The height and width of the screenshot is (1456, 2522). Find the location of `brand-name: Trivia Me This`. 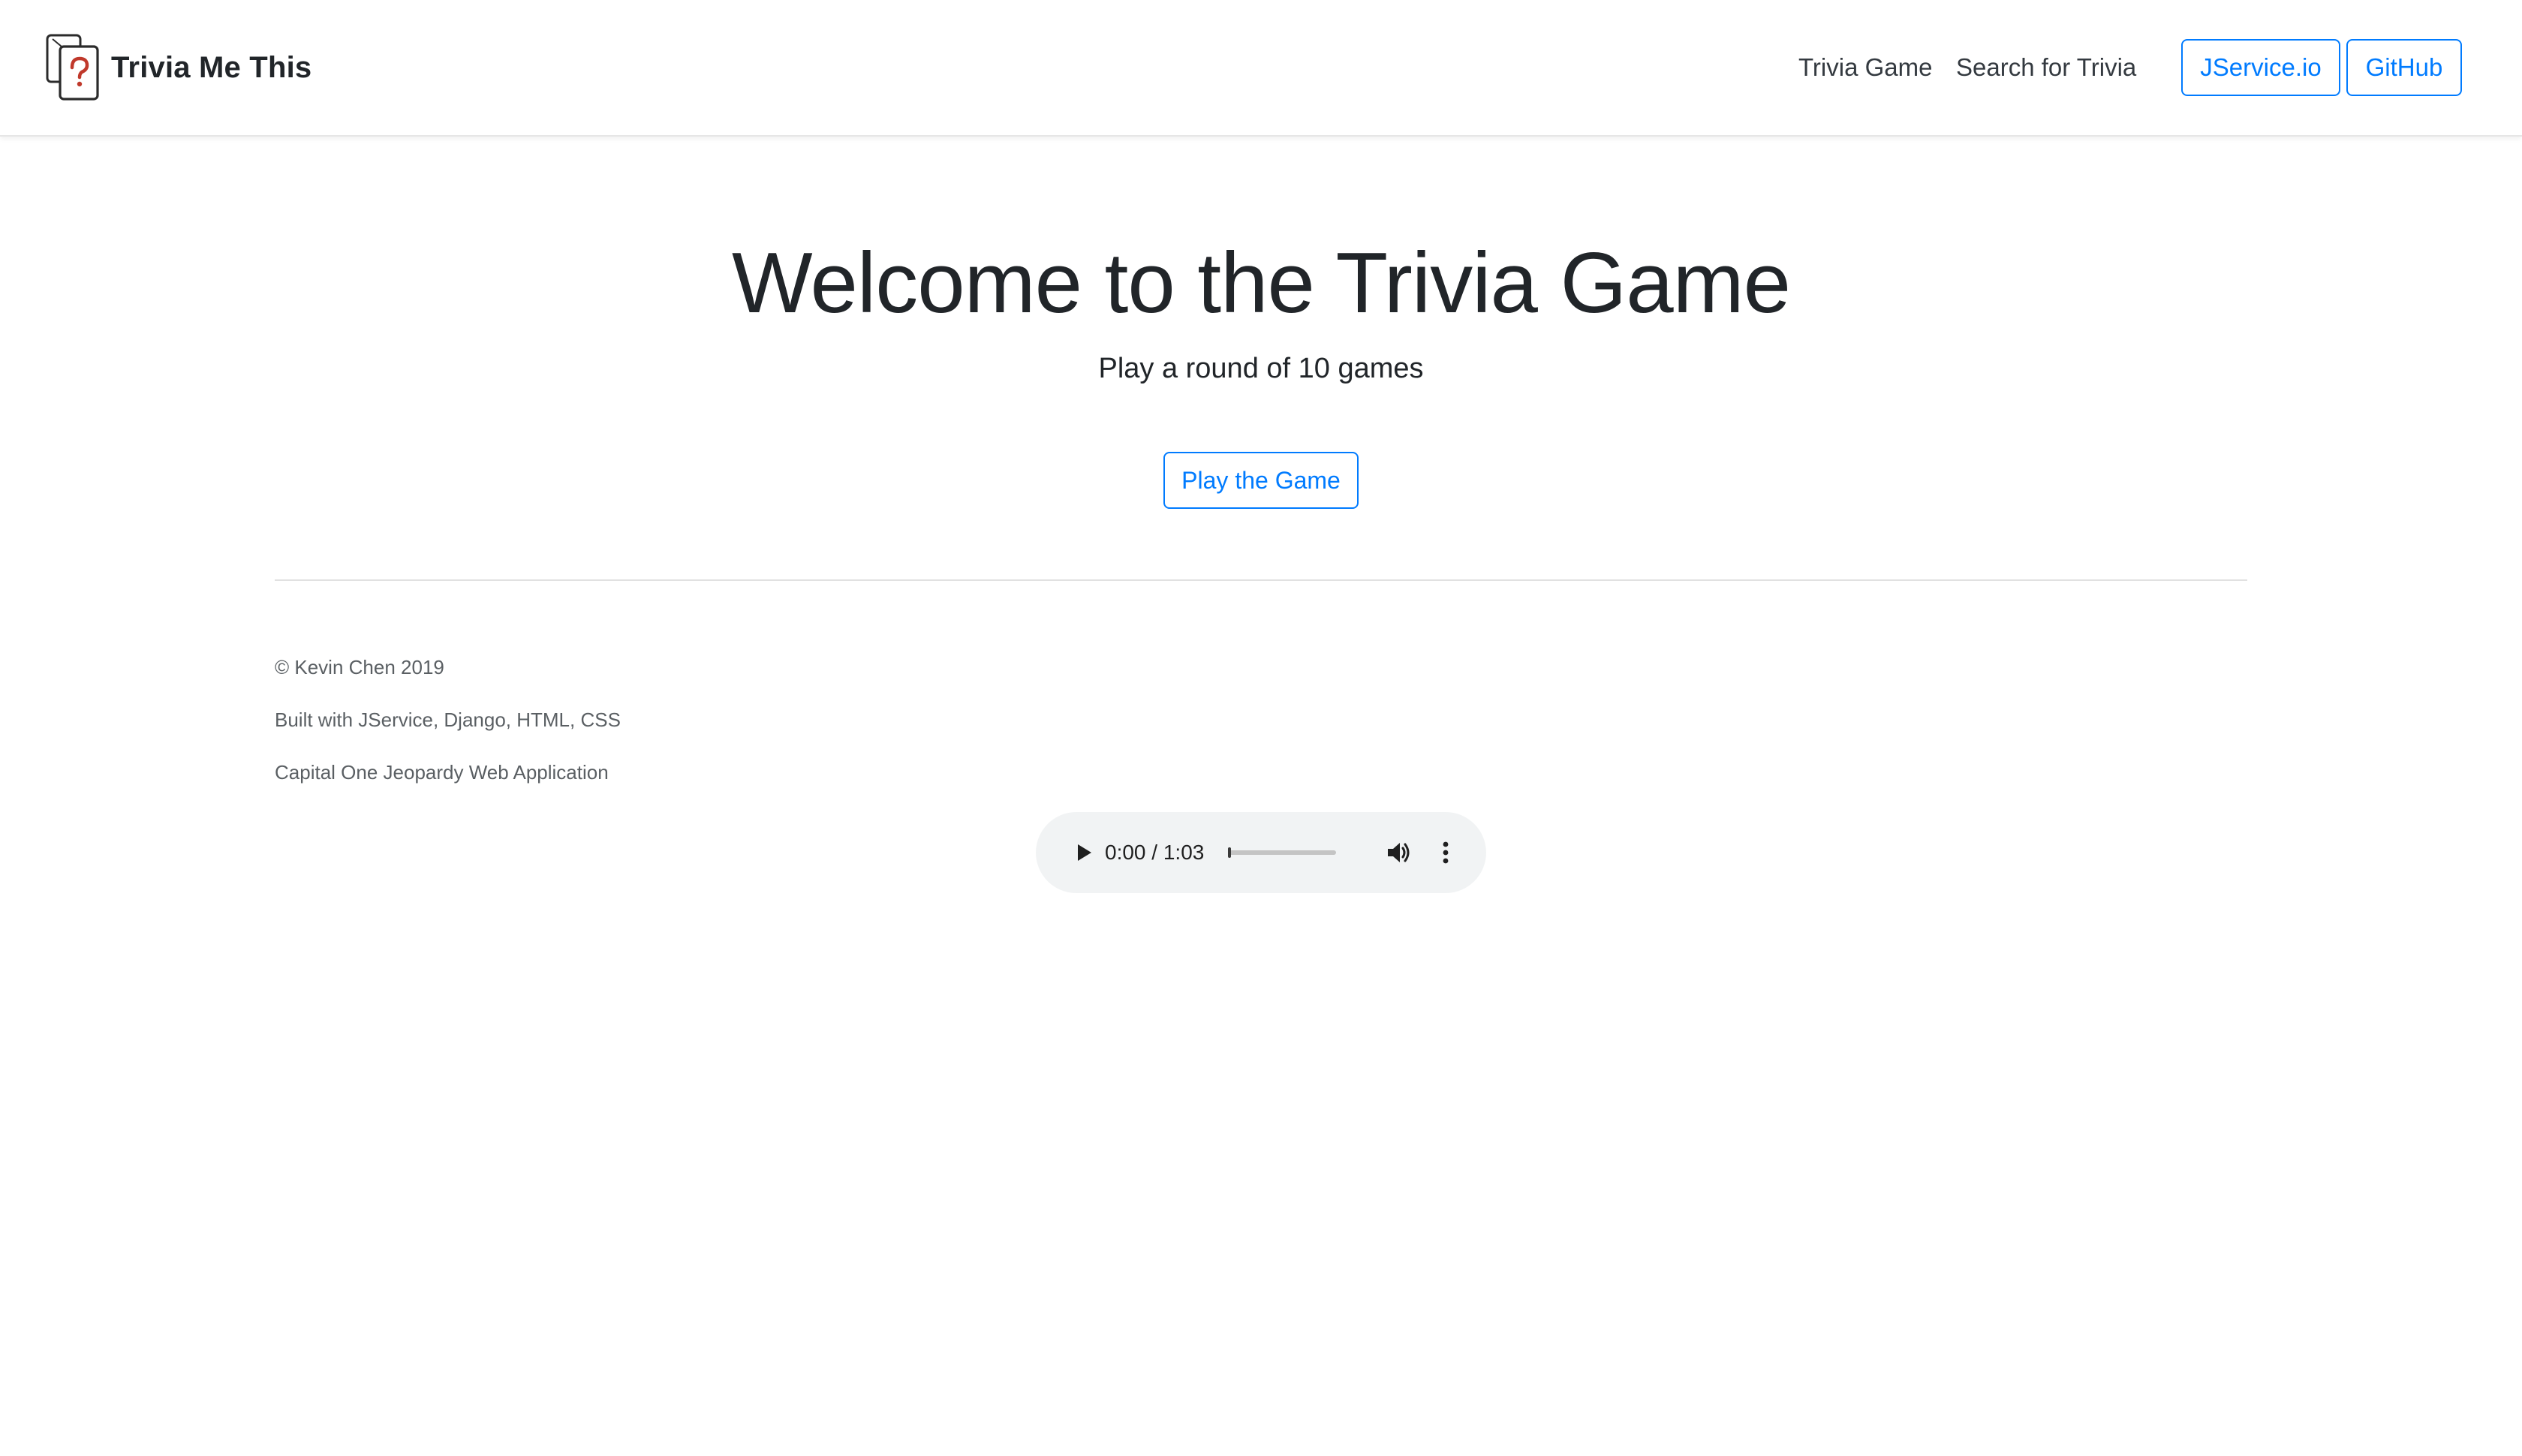

brand-name: Trivia Me This is located at coordinates (211, 67).